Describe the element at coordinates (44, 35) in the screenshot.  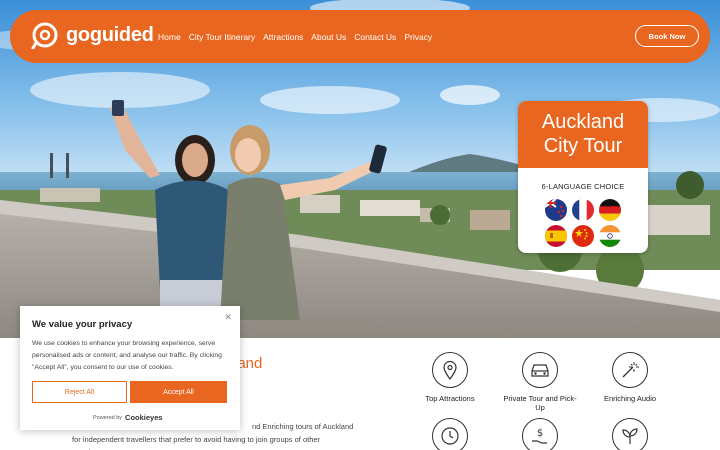
I see `goguided-logo-icon` at that location.